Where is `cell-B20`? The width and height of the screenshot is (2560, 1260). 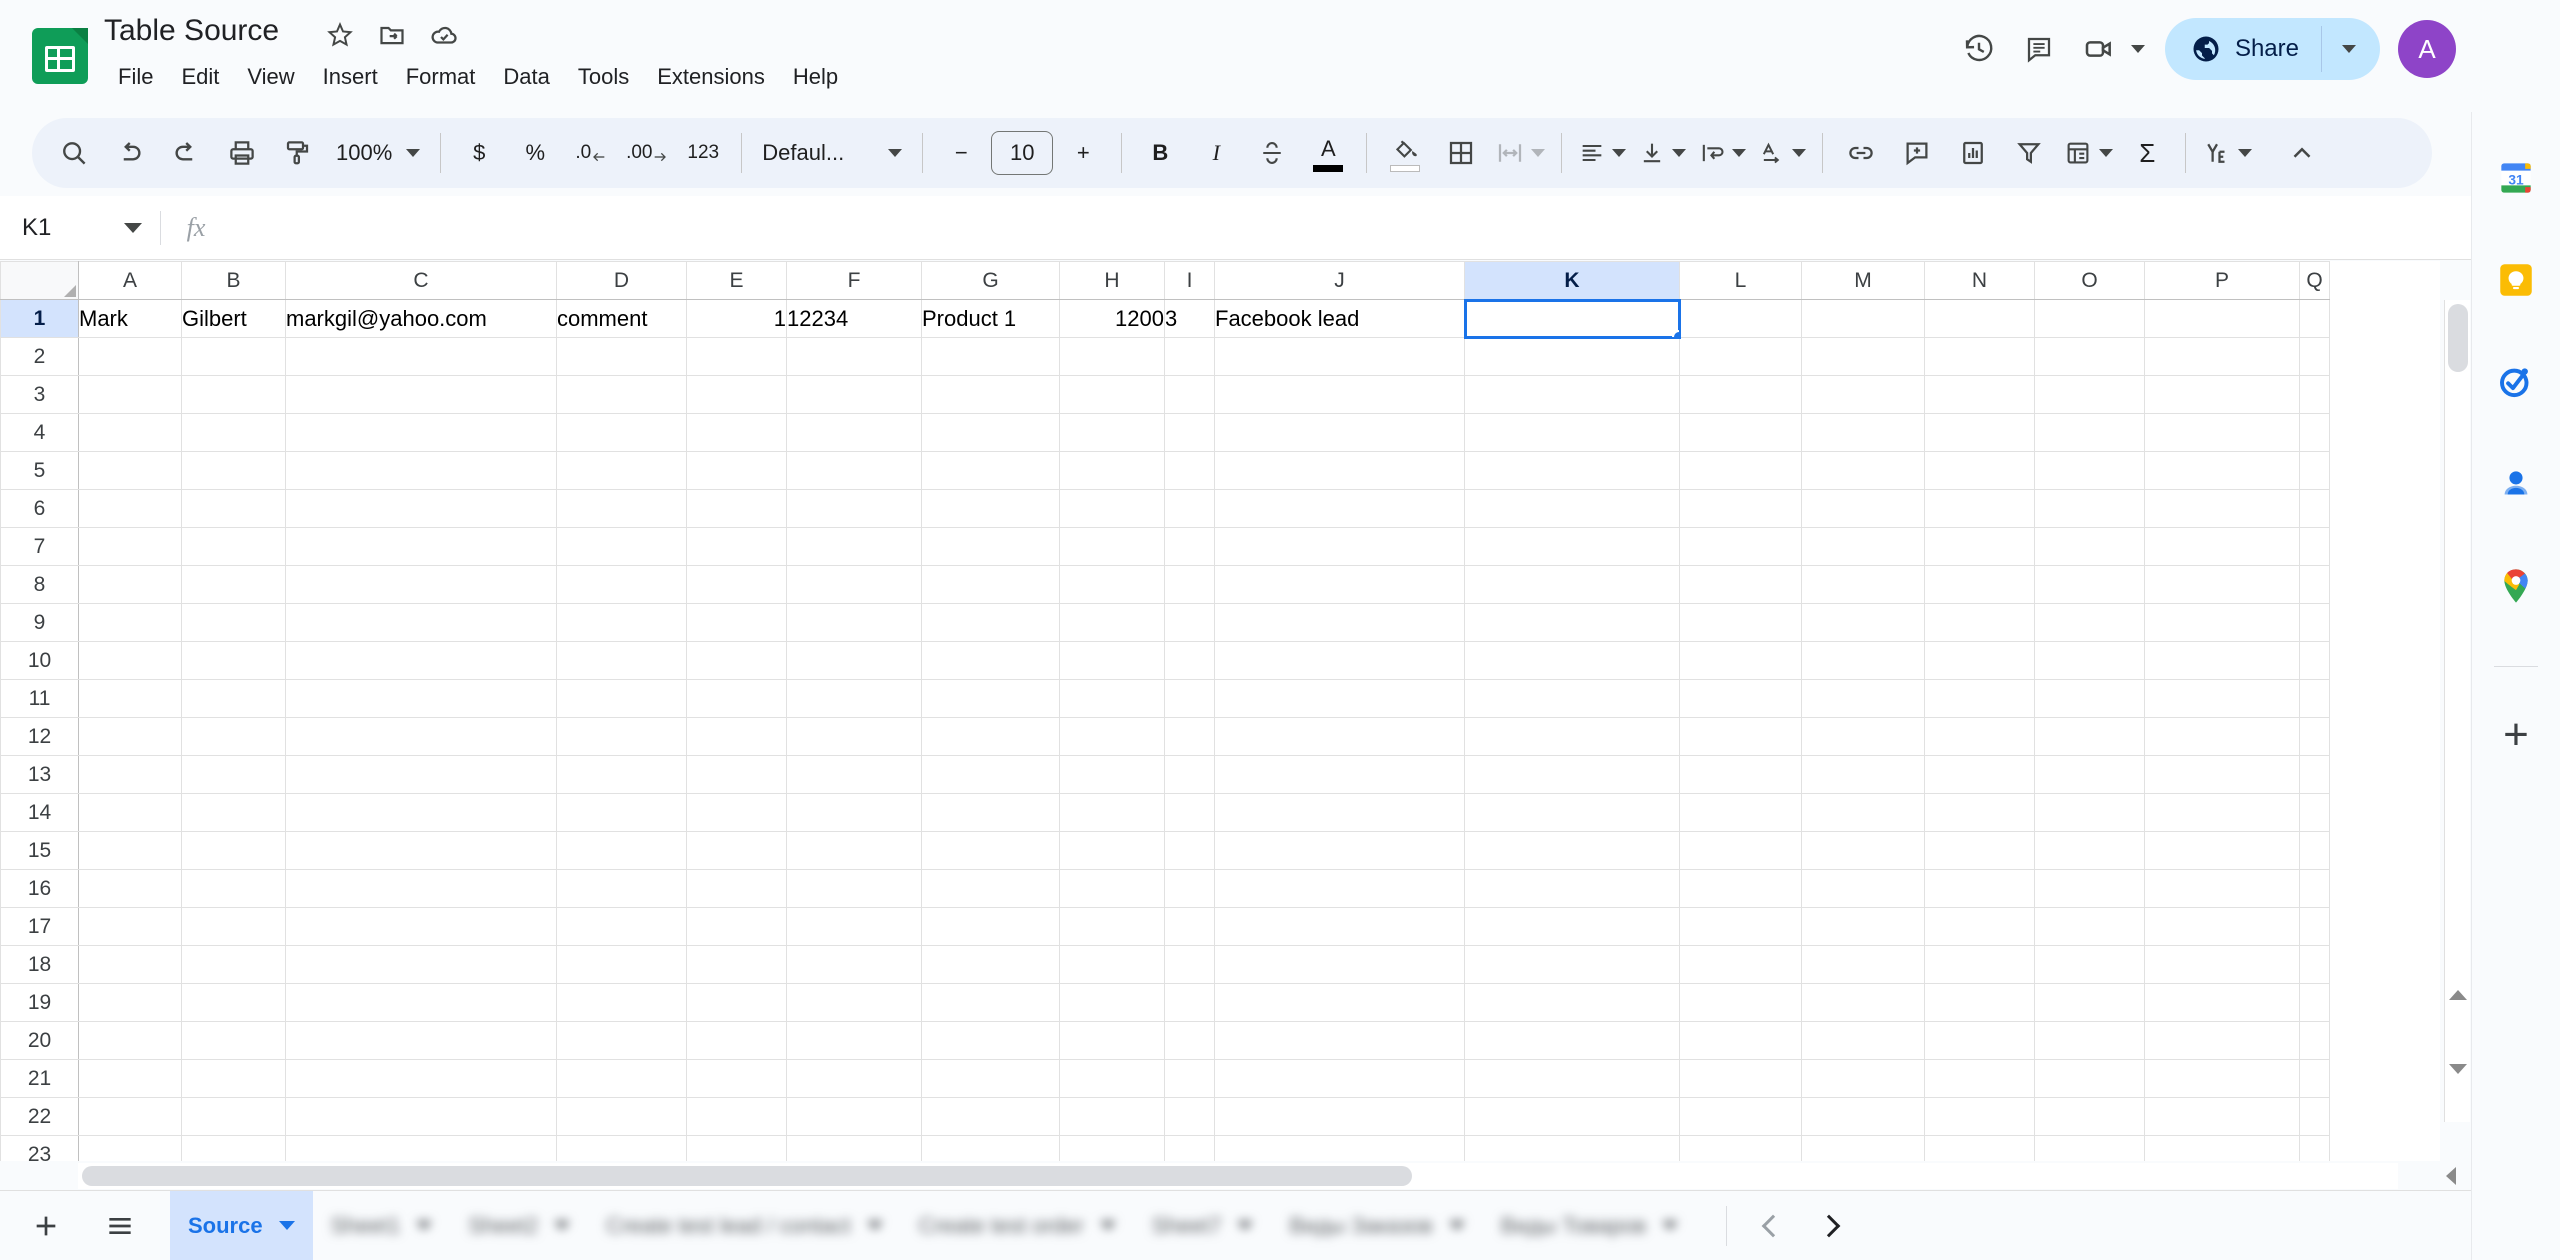 cell-B20 is located at coordinates (233, 1040).